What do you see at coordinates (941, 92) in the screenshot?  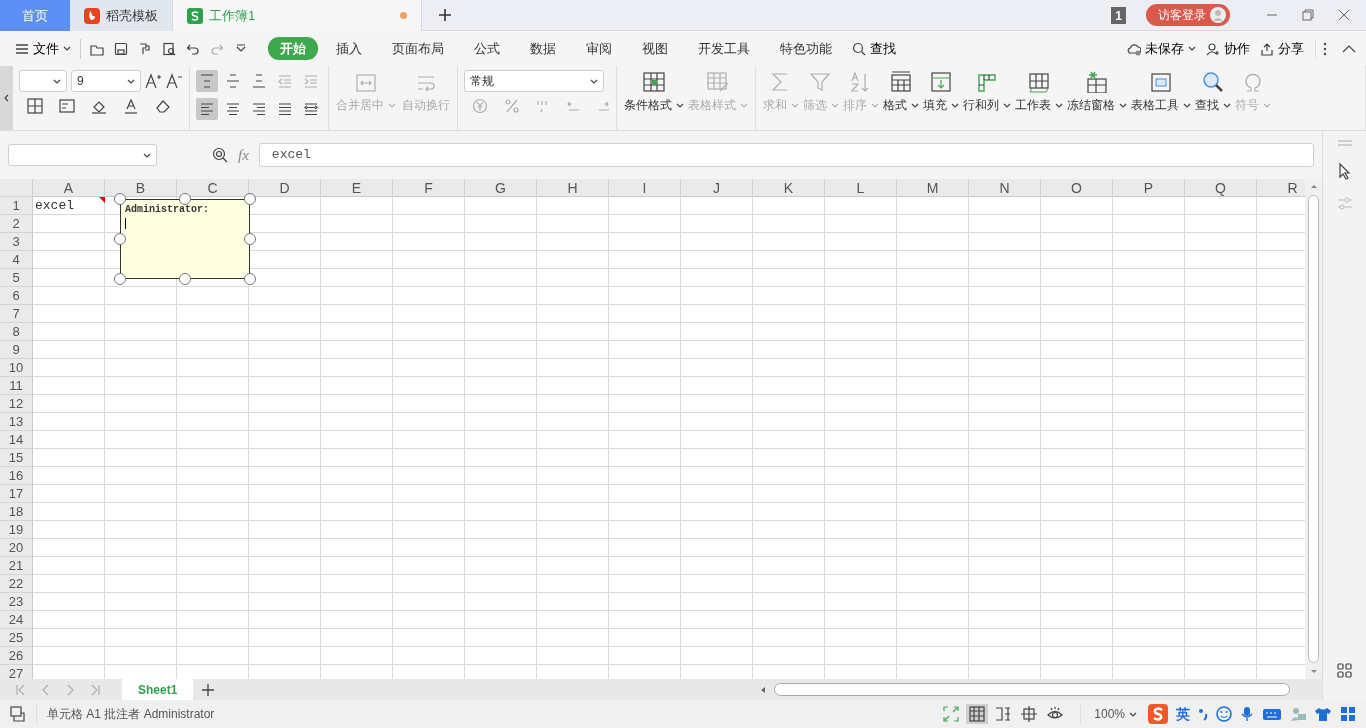 I see `ribbon-button: 填充` at bounding box center [941, 92].